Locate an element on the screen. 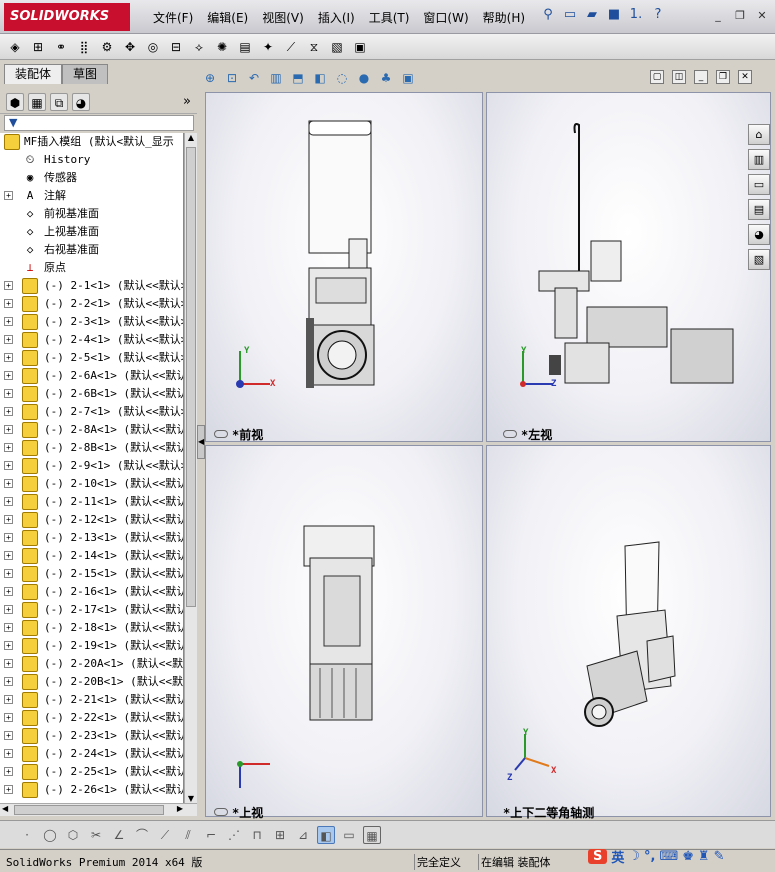 Image resolution: width=775 pixels, height=872 pixels. display-mode-icon: ◧ is located at coordinates (326, 834).